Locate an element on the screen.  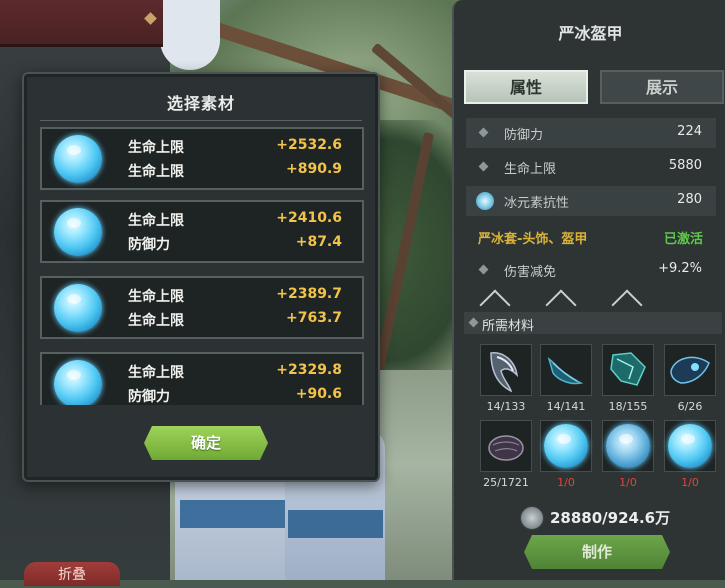
material-slot-dark-ore is located at coordinates (506, 446).